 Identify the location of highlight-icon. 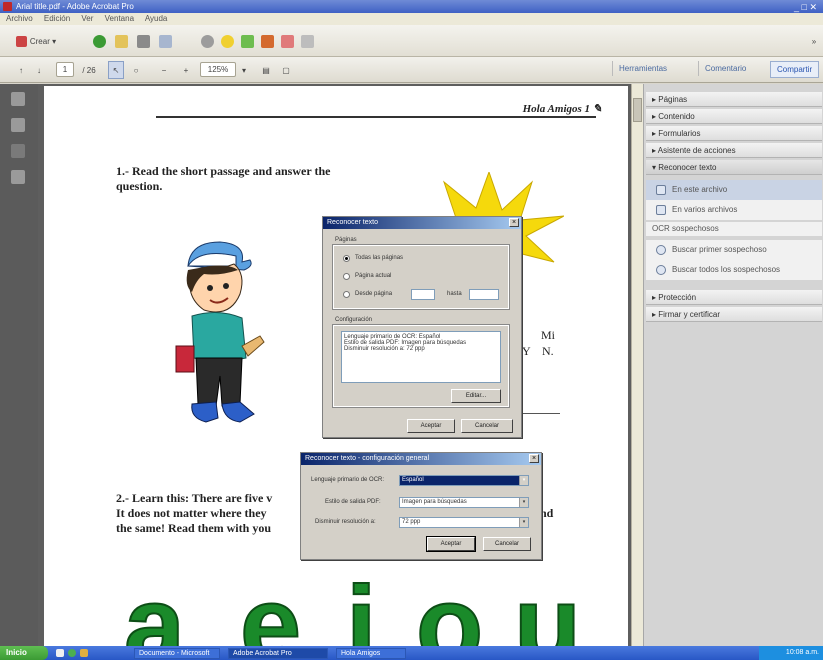
(247, 41).